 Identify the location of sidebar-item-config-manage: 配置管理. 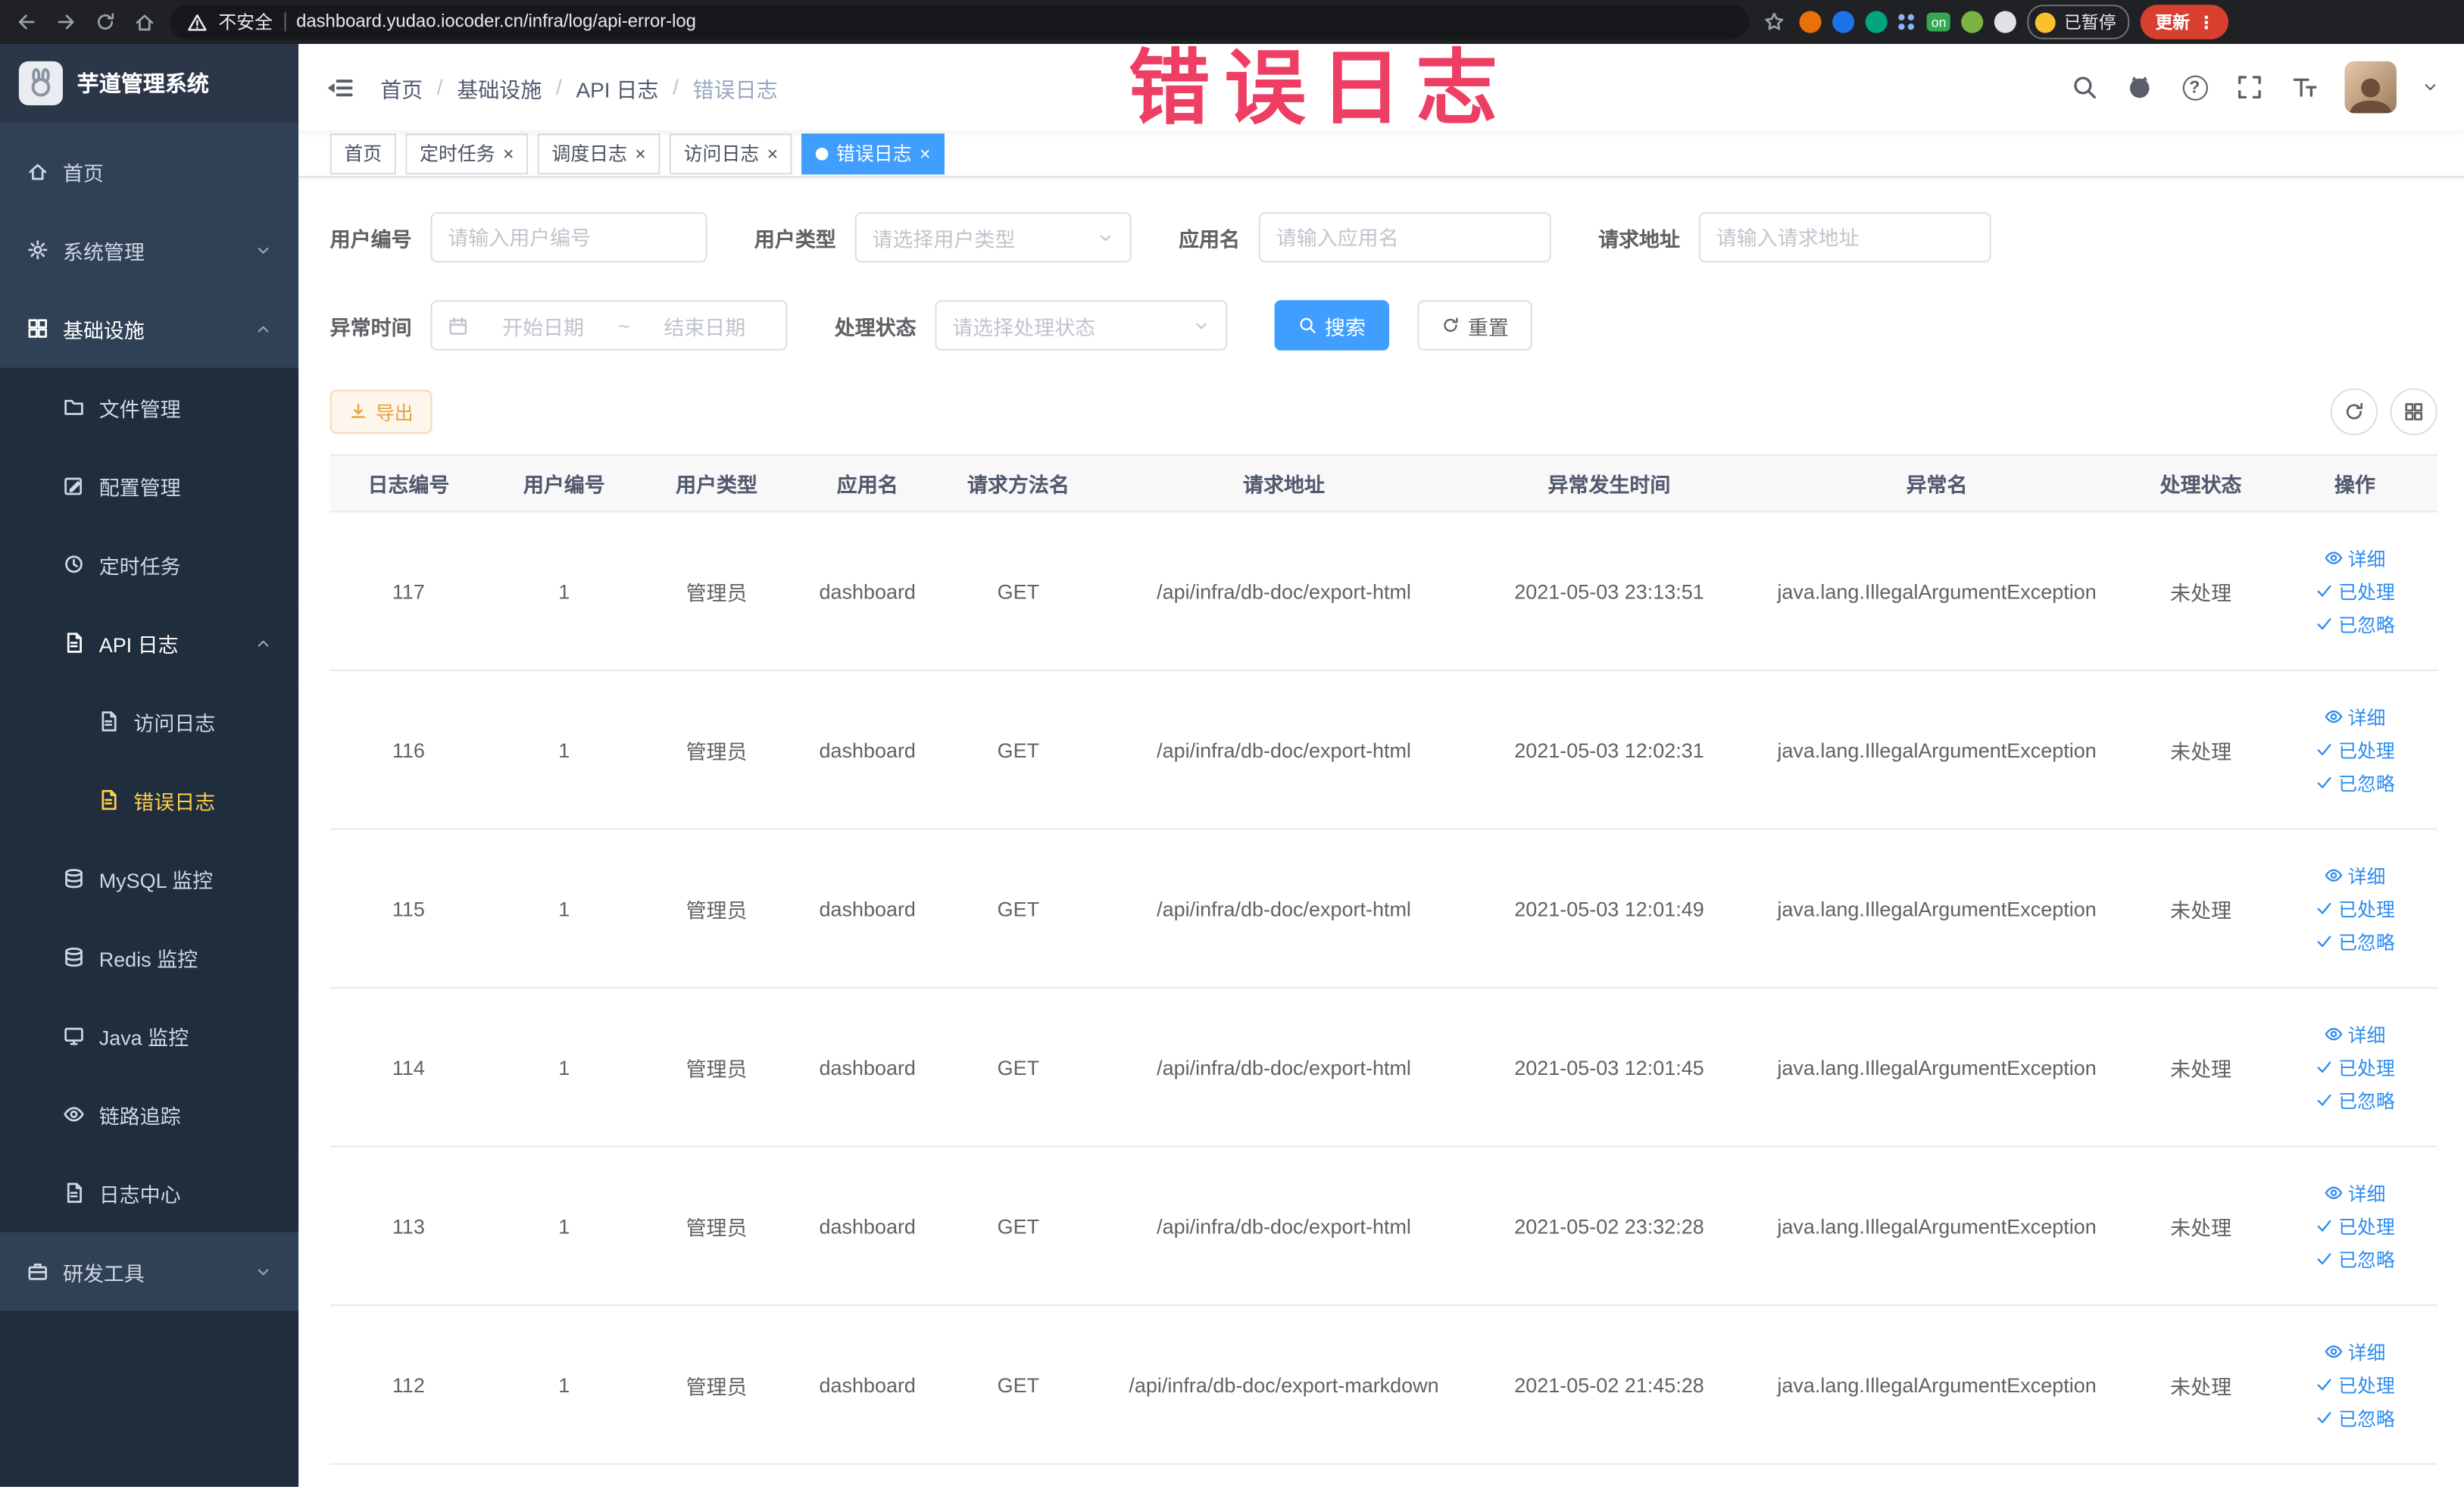
(149, 485).